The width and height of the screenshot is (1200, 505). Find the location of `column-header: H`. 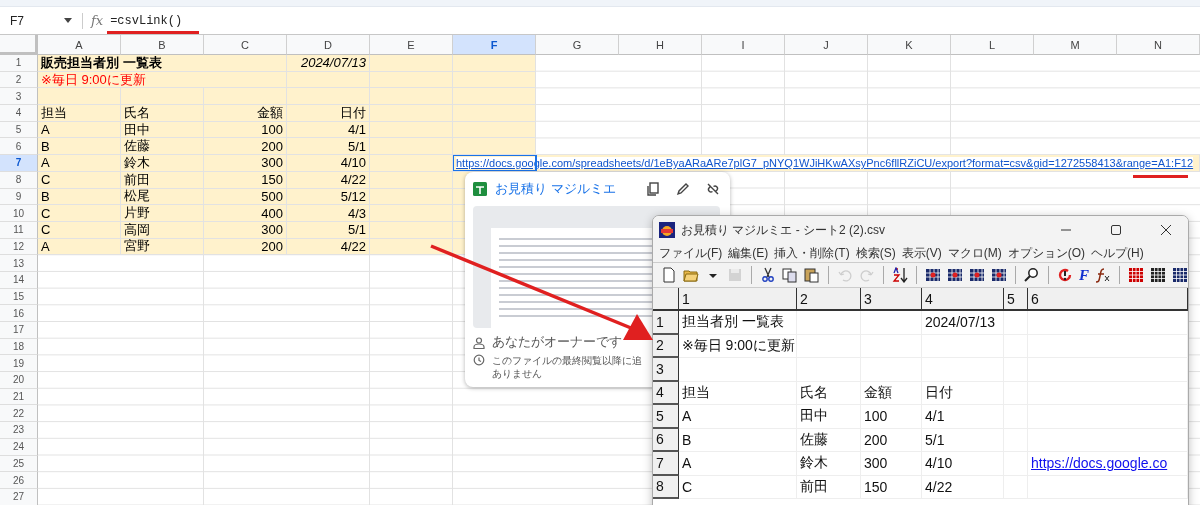

column-header: H is located at coordinates (660, 45).